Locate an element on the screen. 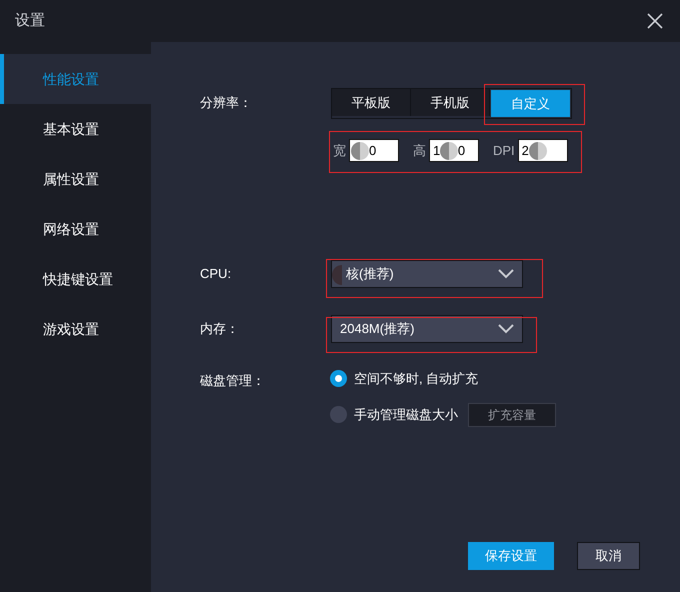 The width and height of the screenshot is (680, 592). sidebar-item: 性能设置 is located at coordinates (75, 79).